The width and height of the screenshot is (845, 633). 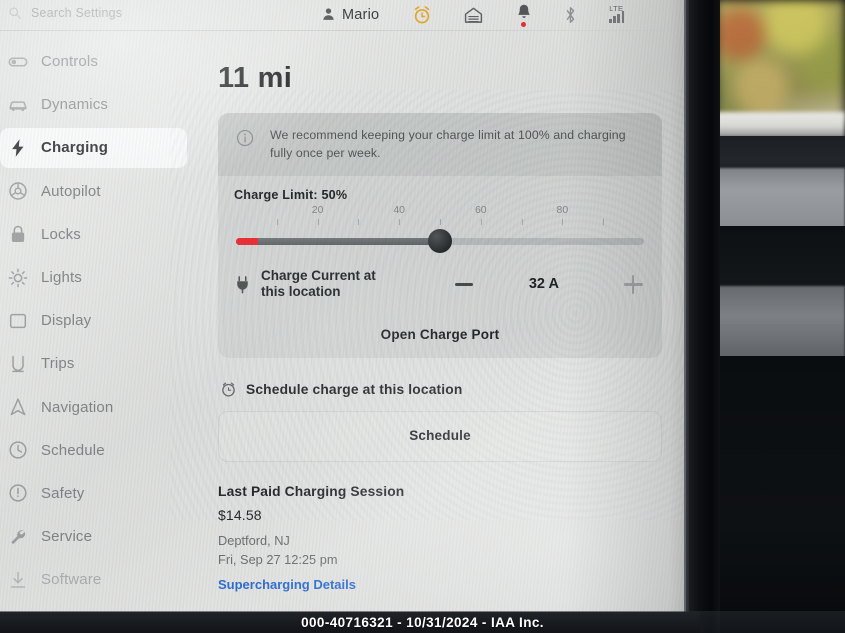 I want to click on header-divider, so click(x=345, y=30).